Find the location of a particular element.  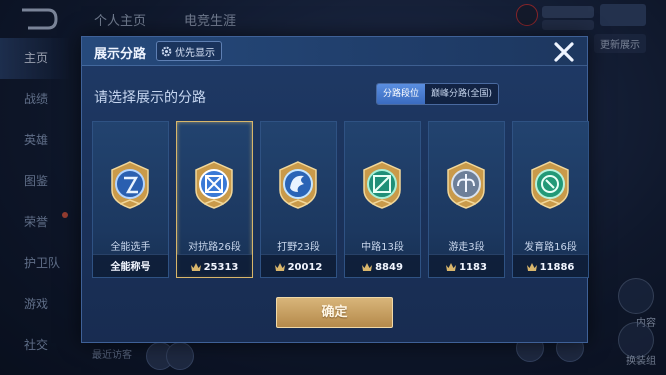

lane-card-name: 中路13段 is located at coordinates (382, 247).